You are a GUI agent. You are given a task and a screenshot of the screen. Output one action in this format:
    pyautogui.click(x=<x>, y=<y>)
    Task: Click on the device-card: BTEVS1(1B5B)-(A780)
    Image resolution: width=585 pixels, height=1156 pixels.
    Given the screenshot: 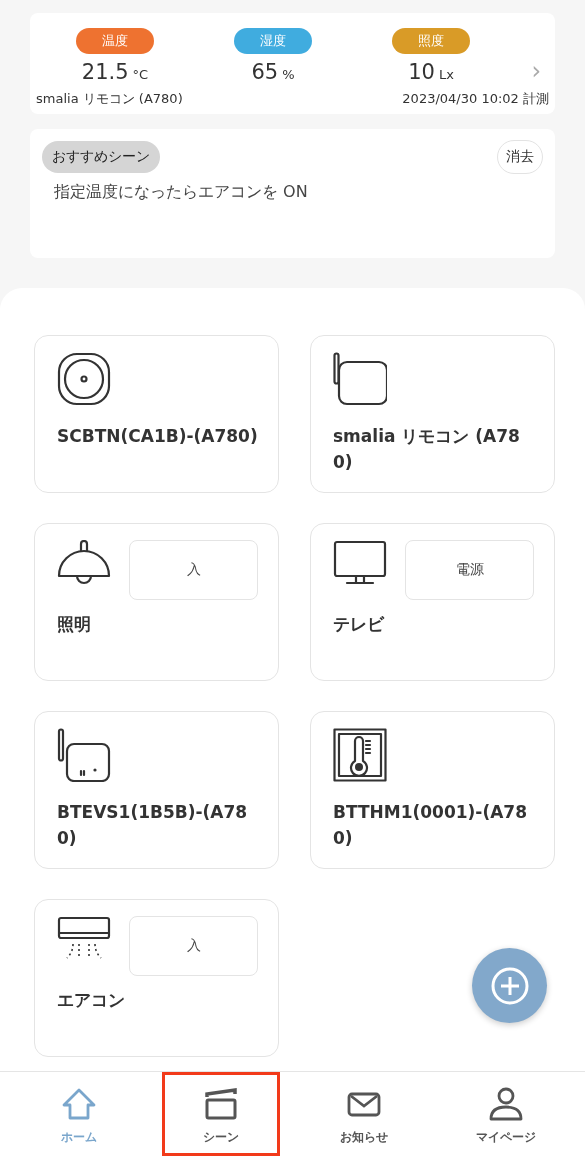 What is the action you would take?
    pyautogui.click(x=156, y=790)
    